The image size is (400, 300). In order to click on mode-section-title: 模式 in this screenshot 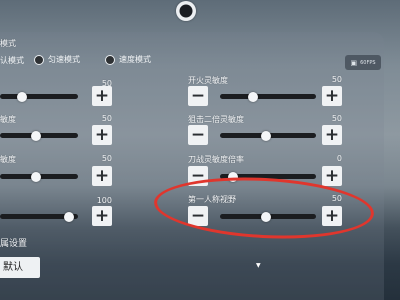, I will do `click(8, 43)`.